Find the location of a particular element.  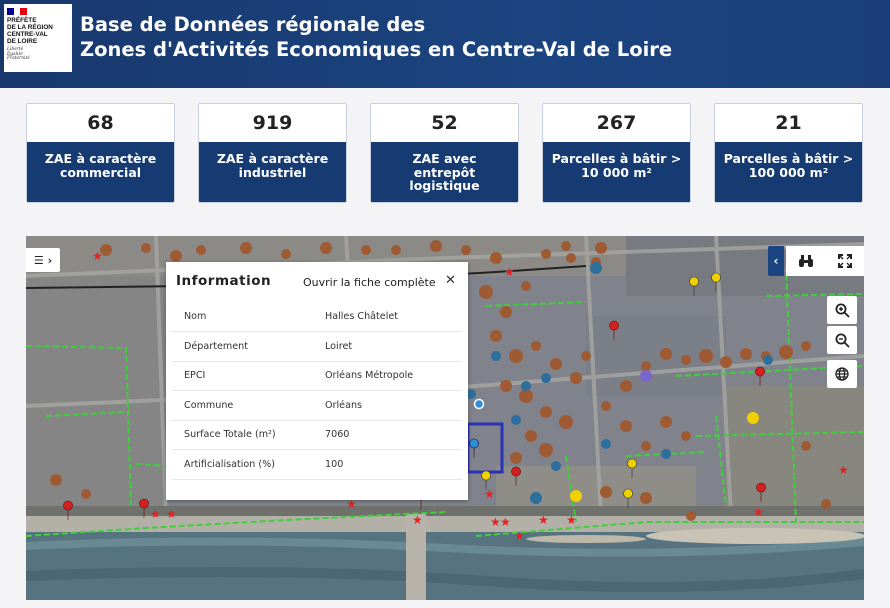

stat-label-line: ZAE avec is located at coordinates (444, 158).